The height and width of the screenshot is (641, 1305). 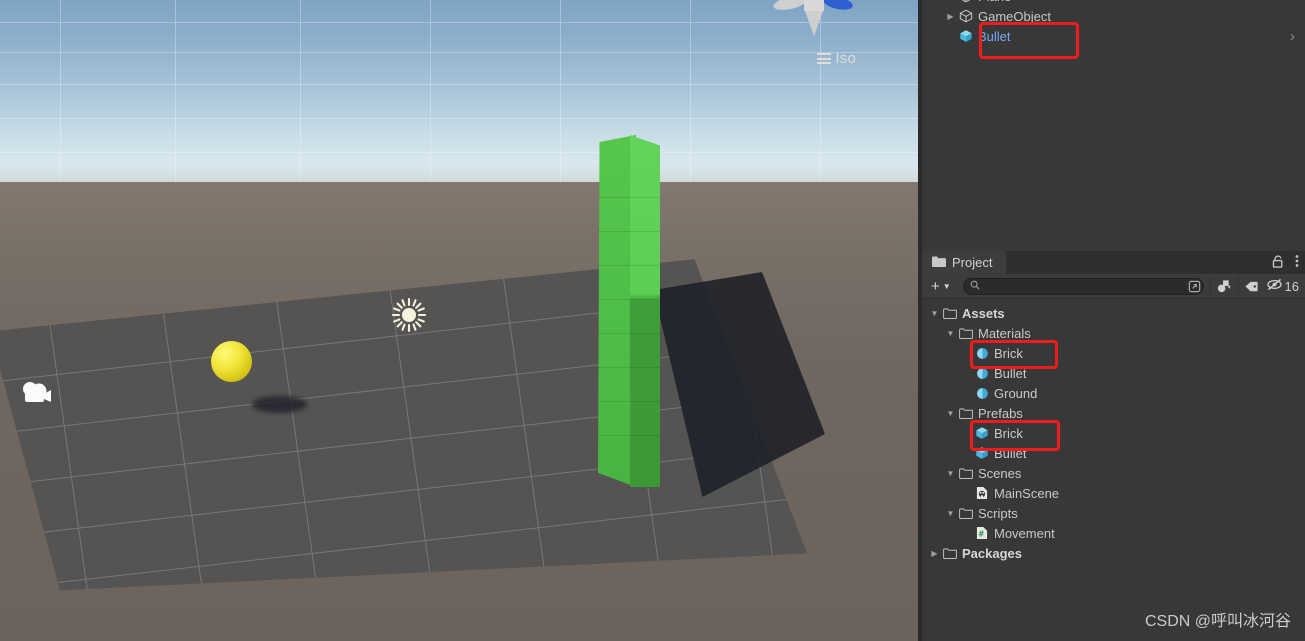 I want to click on sun-icon, so click(x=409, y=315).